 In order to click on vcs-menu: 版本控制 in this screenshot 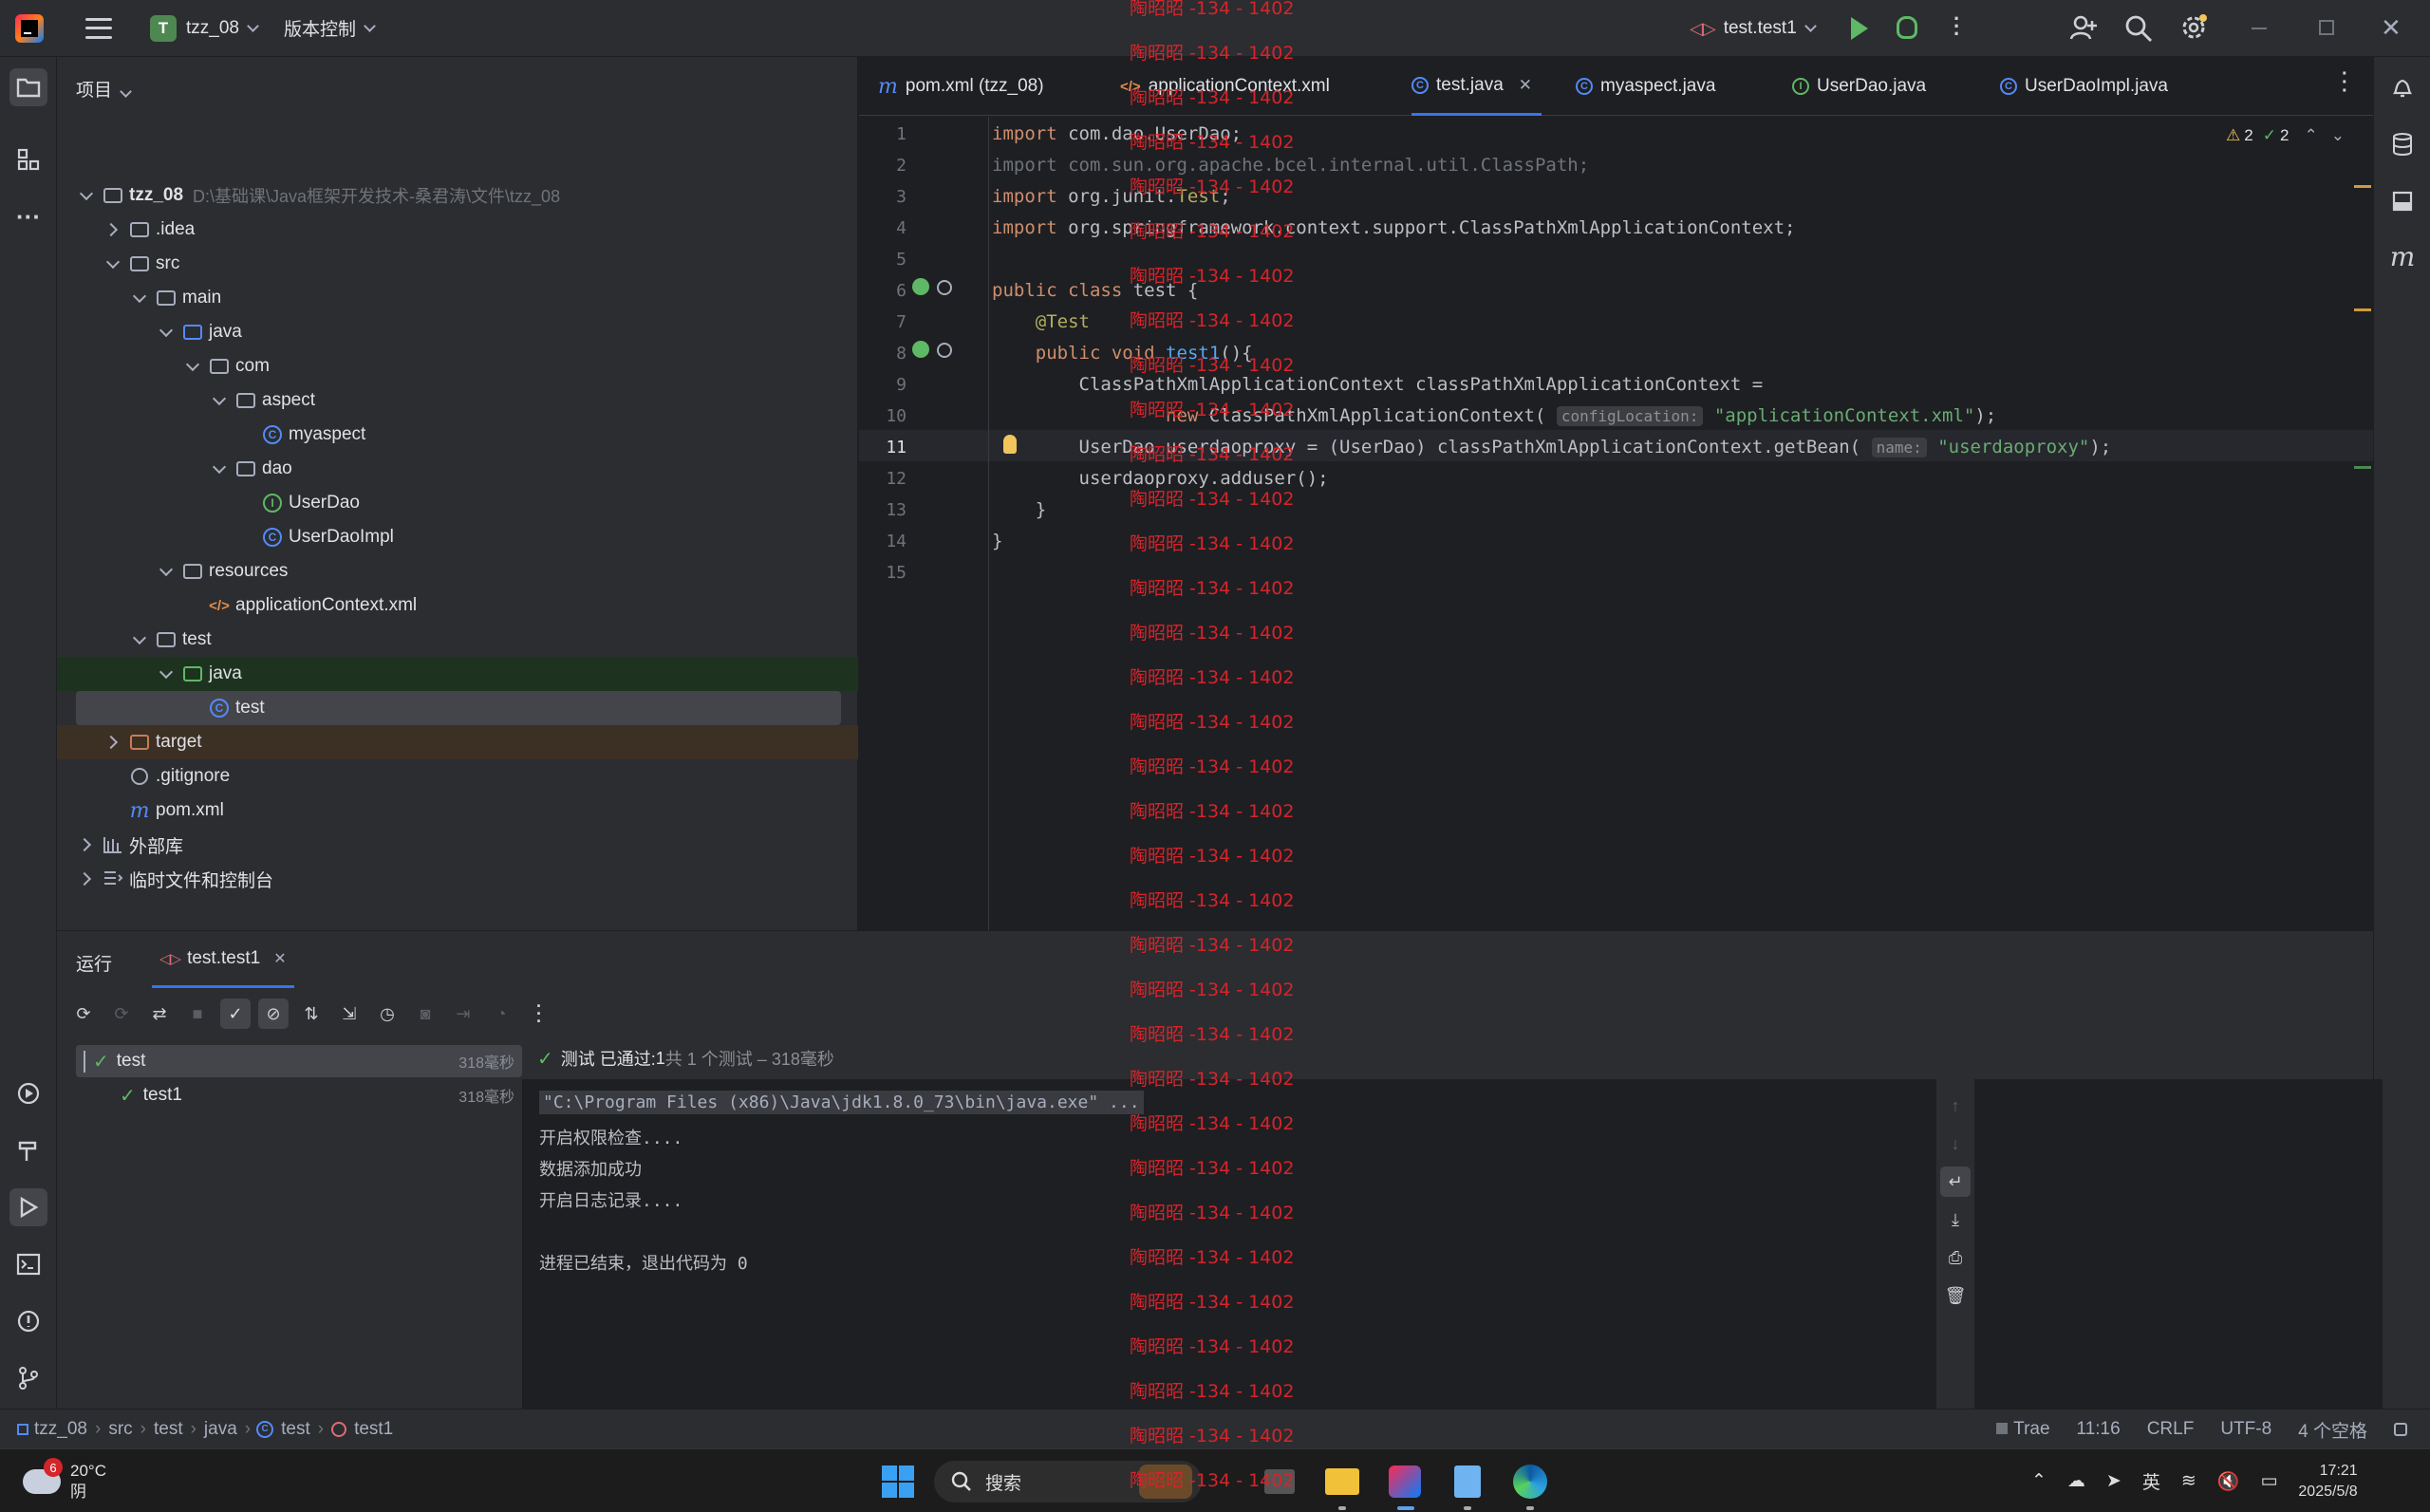, I will do `click(320, 28)`.